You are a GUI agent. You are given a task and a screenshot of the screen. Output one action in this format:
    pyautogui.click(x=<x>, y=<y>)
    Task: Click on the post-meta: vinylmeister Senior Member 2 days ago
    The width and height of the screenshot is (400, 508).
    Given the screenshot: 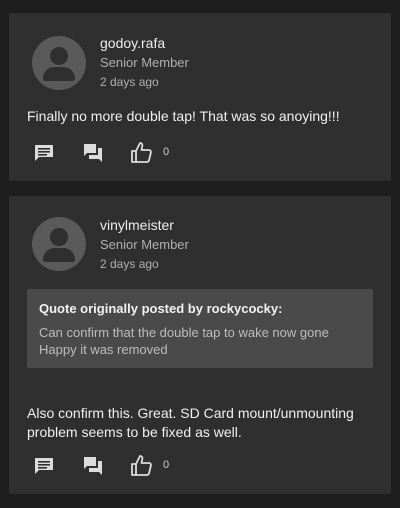 What is the action you would take?
    pyautogui.click(x=144, y=244)
    